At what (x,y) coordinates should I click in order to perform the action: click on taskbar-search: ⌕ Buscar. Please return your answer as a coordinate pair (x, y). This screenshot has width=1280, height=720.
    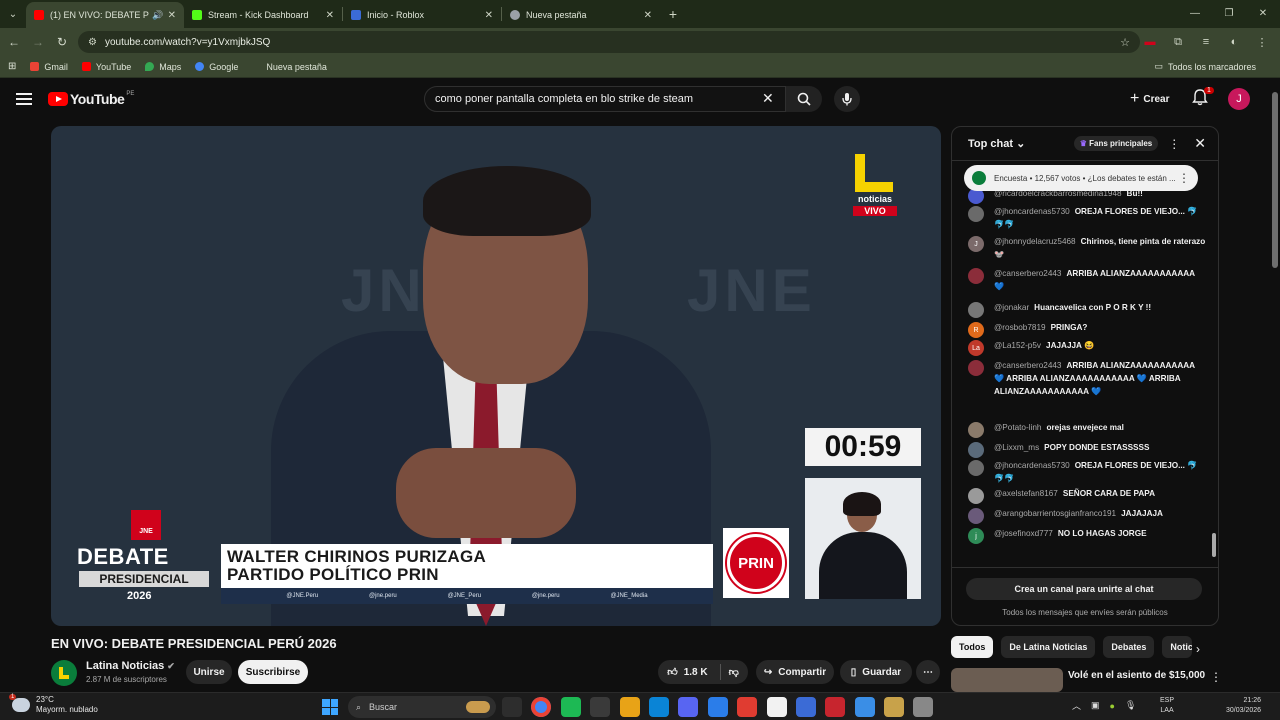
    Looking at the image, I should click on (422, 707).